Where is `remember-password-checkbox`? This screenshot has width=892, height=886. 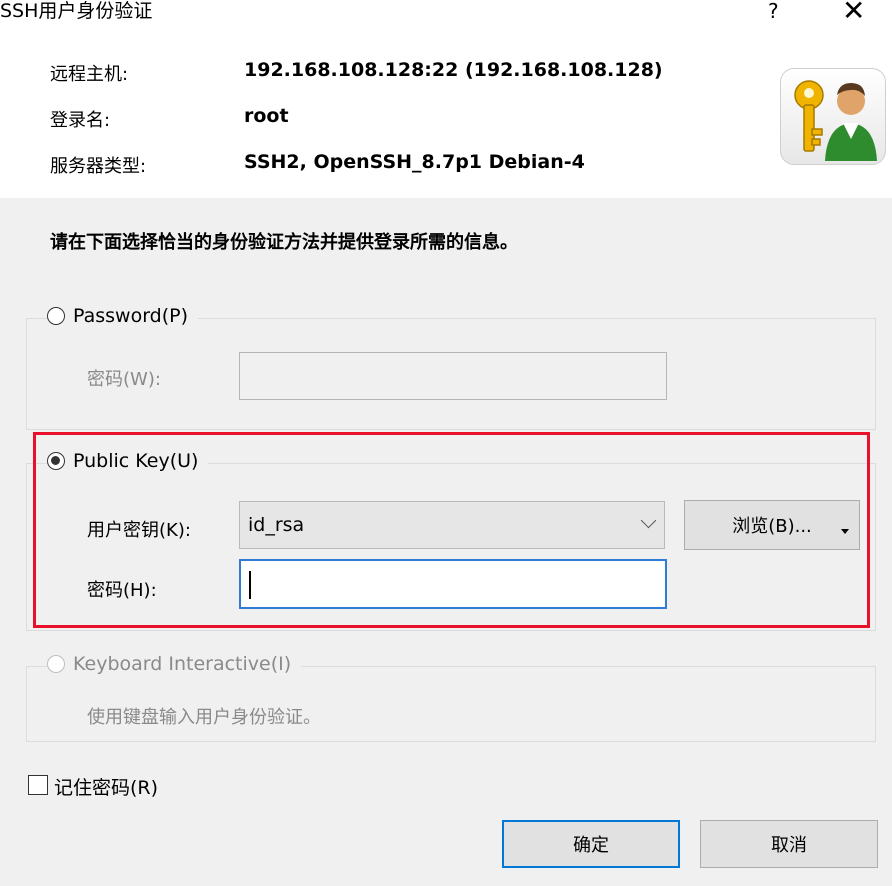 remember-password-checkbox is located at coordinates (38, 785).